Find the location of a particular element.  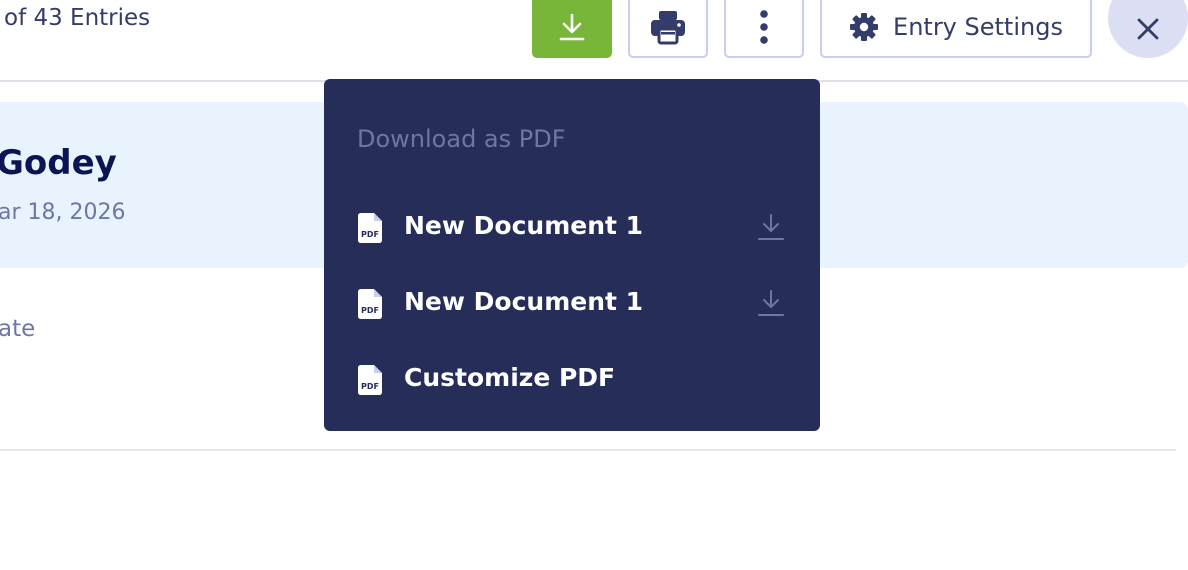

print-button is located at coordinates (668, 29).